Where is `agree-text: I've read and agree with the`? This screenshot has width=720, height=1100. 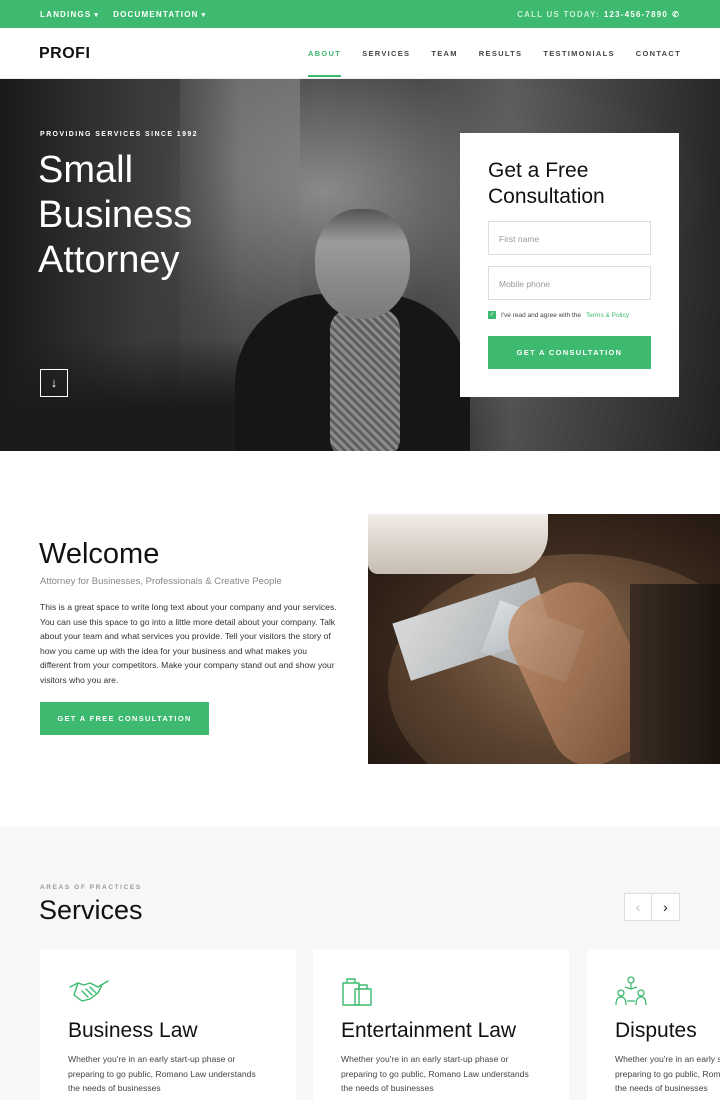
agree-text: I've read and agree with the is located at coordinates (541, 315).